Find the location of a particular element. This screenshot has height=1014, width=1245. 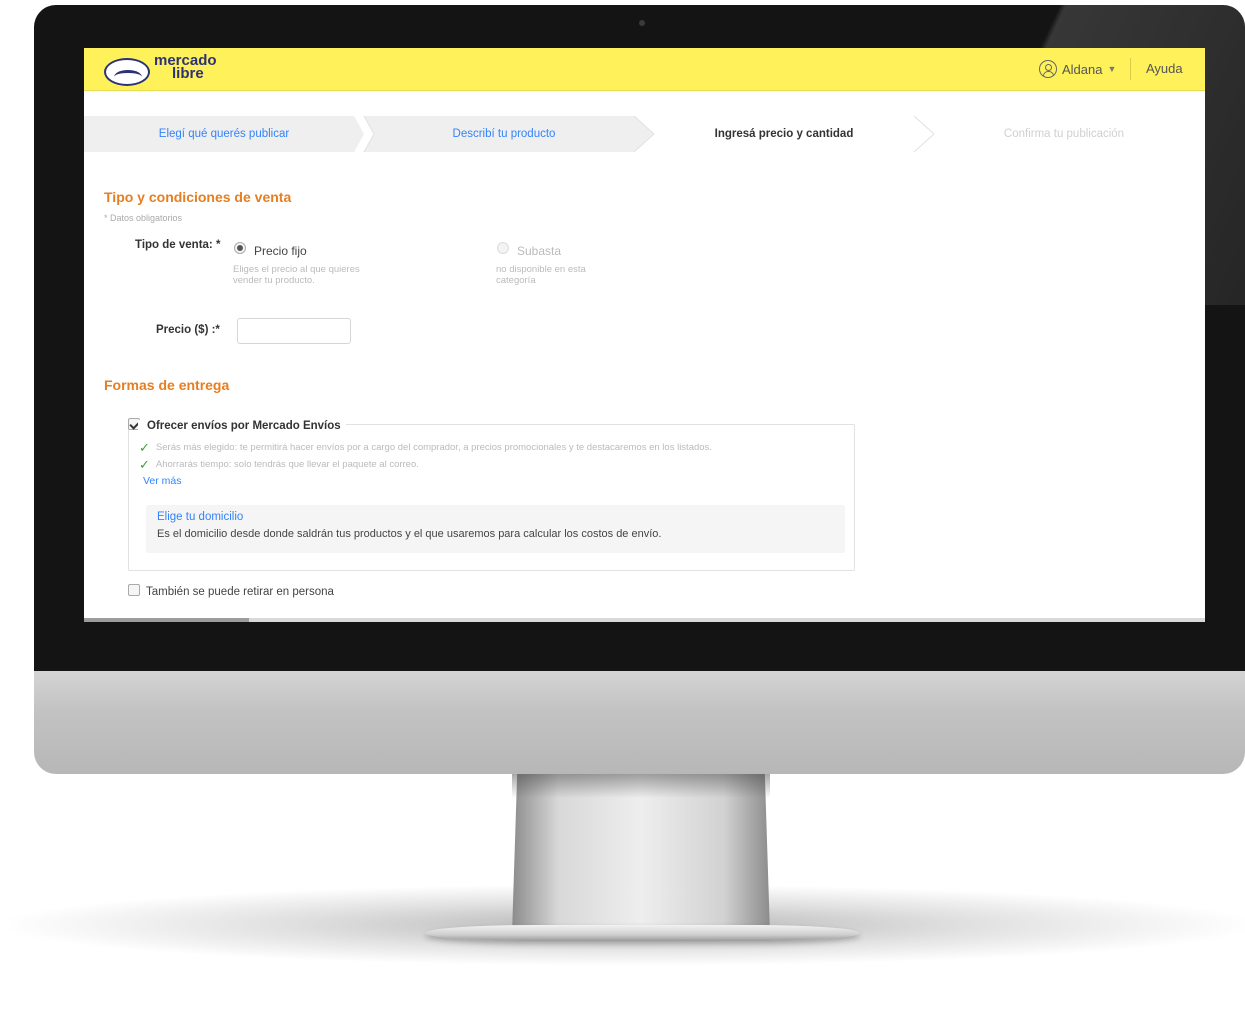

monitor-stand-neck is located at coordinates (641, 854).